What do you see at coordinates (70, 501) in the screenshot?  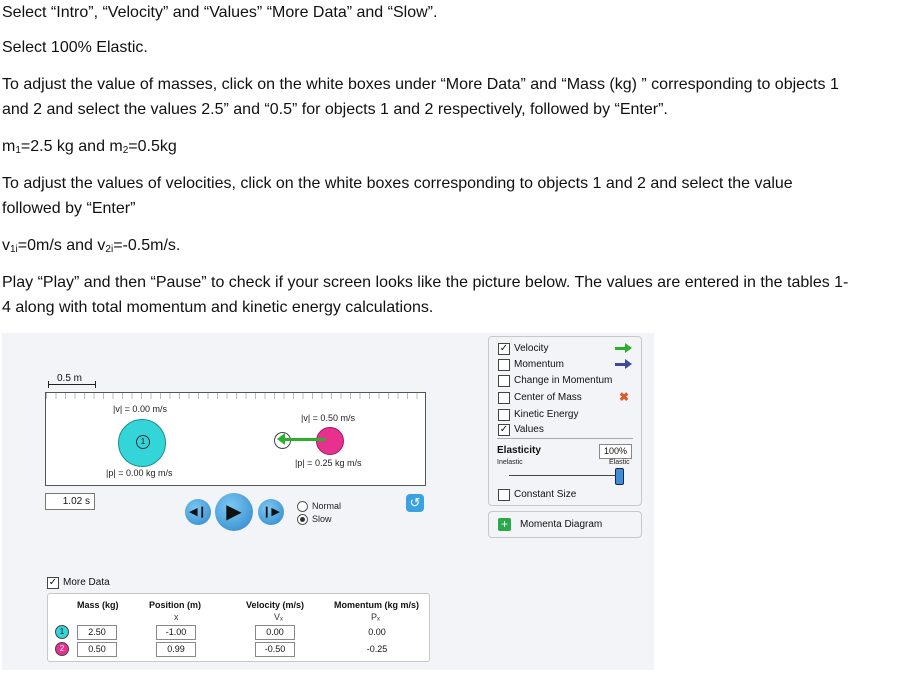 I see `time-display: 1.02 s` at bounding box center [70, 501].